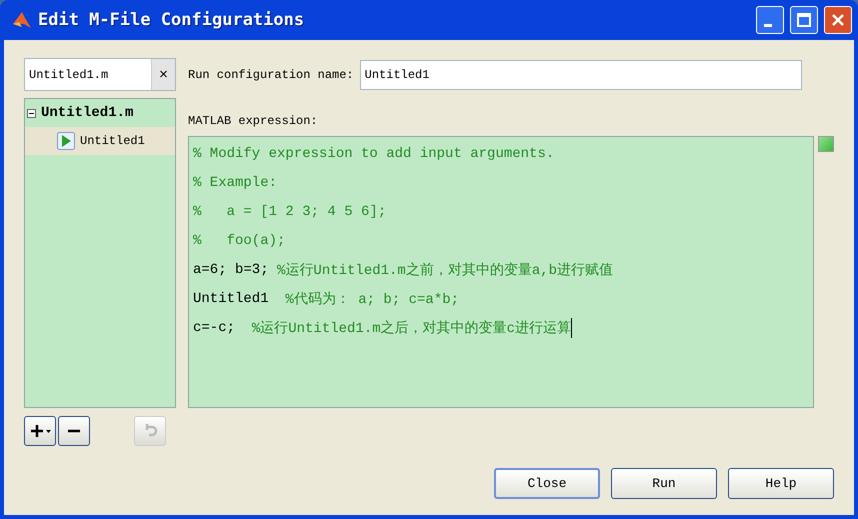  What do you see at coordinates (770, 20) in the screenshot?
I see `minimize-button` at bounding box center [770, 20].